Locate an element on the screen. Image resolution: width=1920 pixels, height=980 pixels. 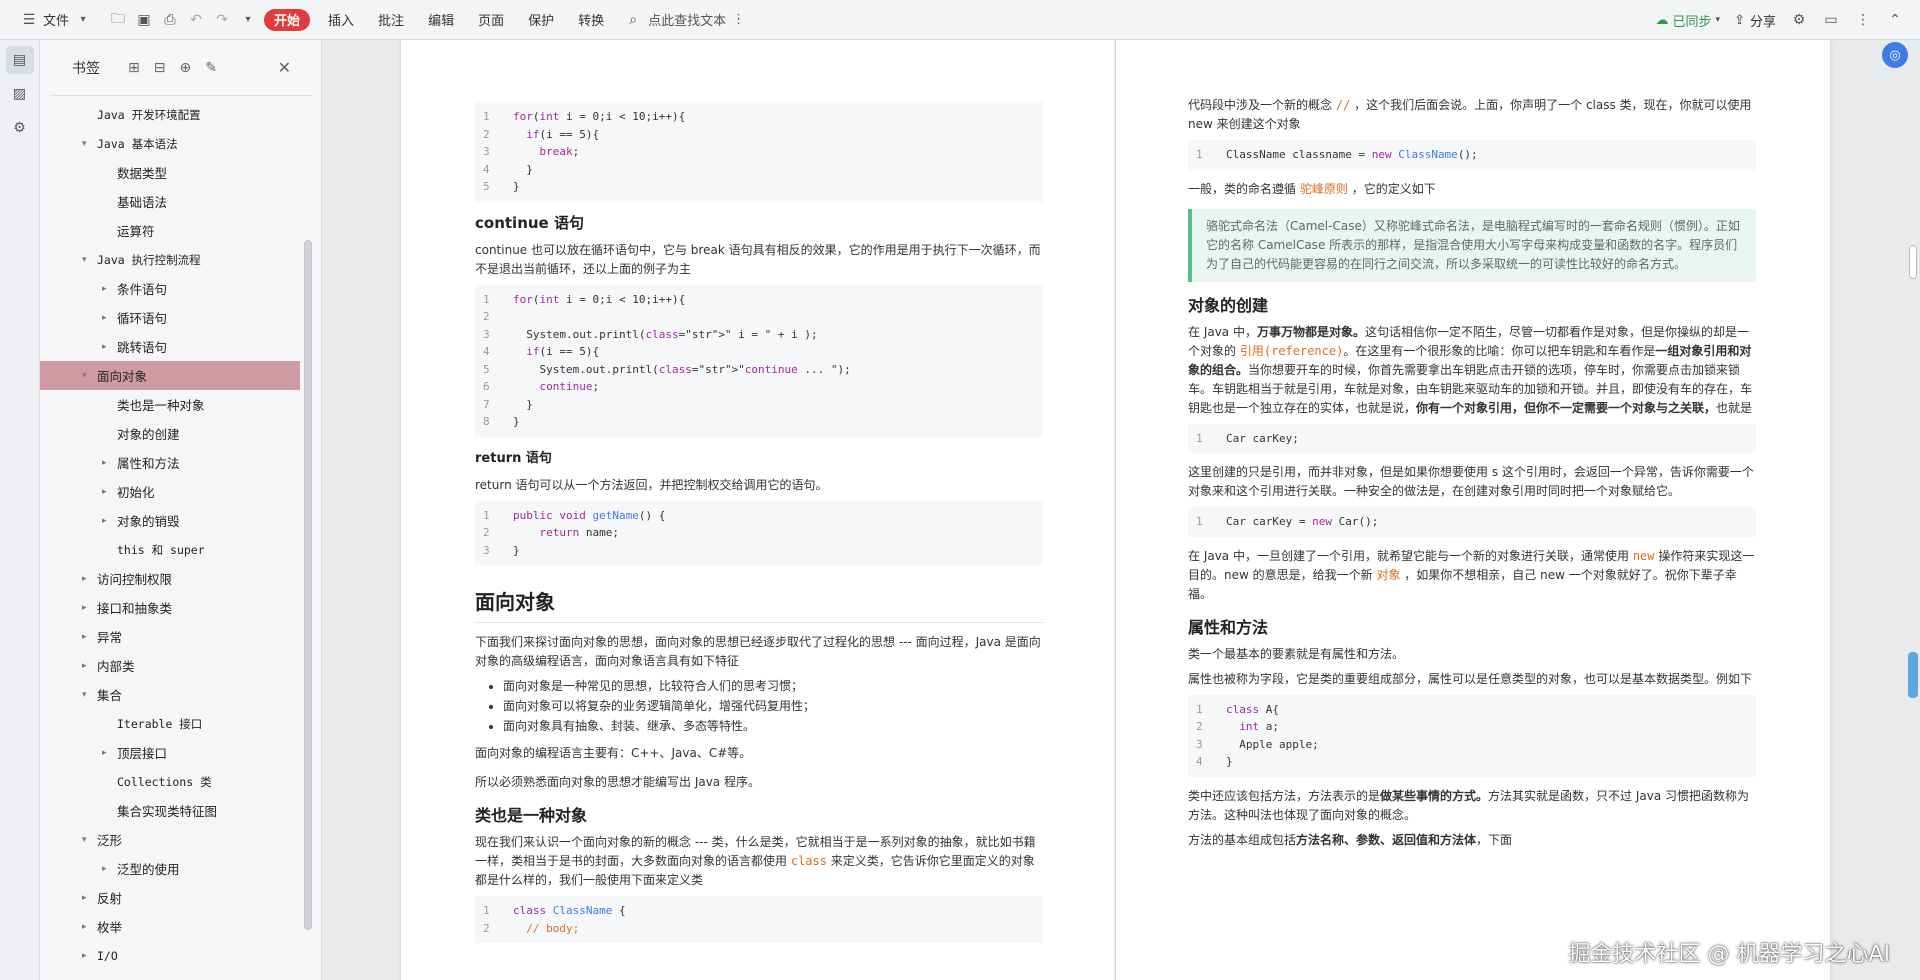
bookmark-item: ▾ 集合 is located at coordinates (170, 694).